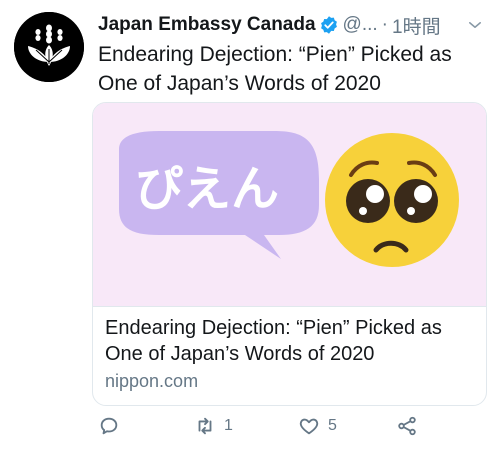 The width and height of the screenshot is (500, 456). What do you see at coordinates (288, 430) in the screenshot?
I see `tweet-actions: 1 5` at bounding box center [288, 430].